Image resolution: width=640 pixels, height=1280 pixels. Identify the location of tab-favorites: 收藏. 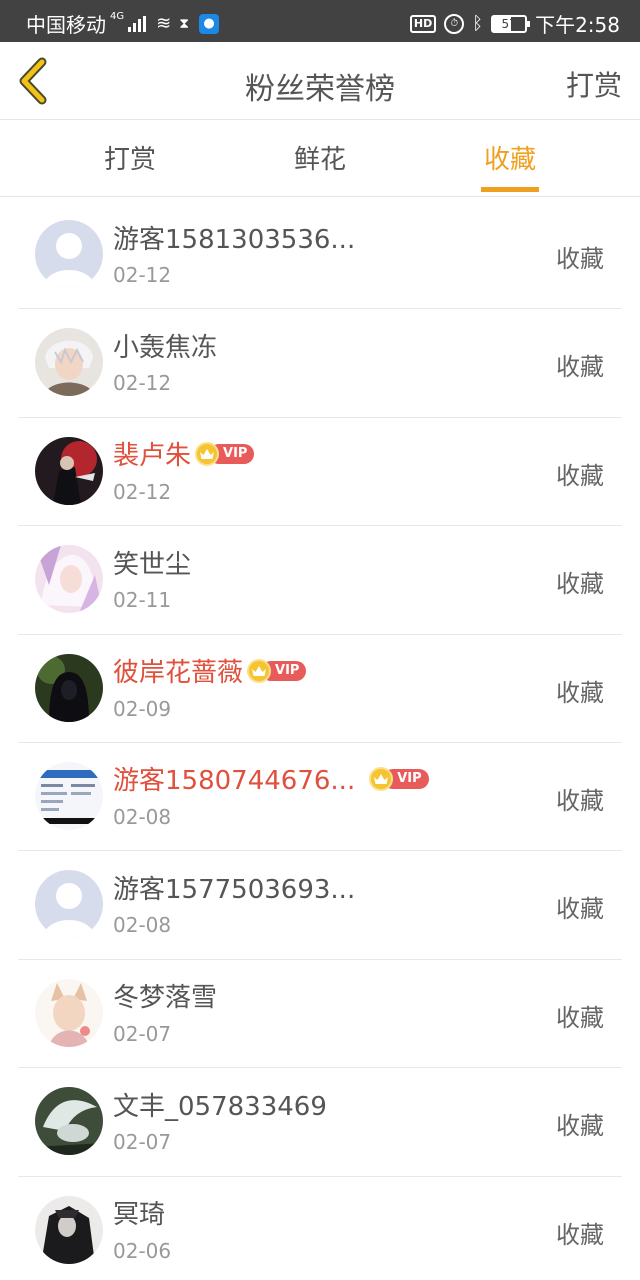
(510, 168).